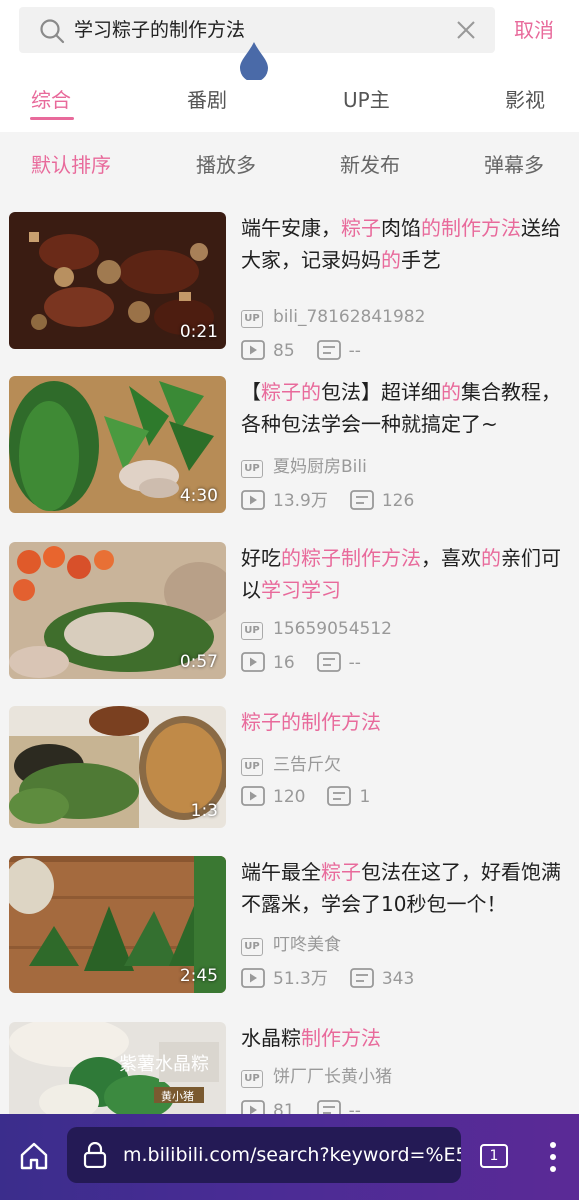  What do you see at coordinates (117, 444) in the screenshot?
I see `video-thumbnail: 4:30` at bounding box center [117, 444].